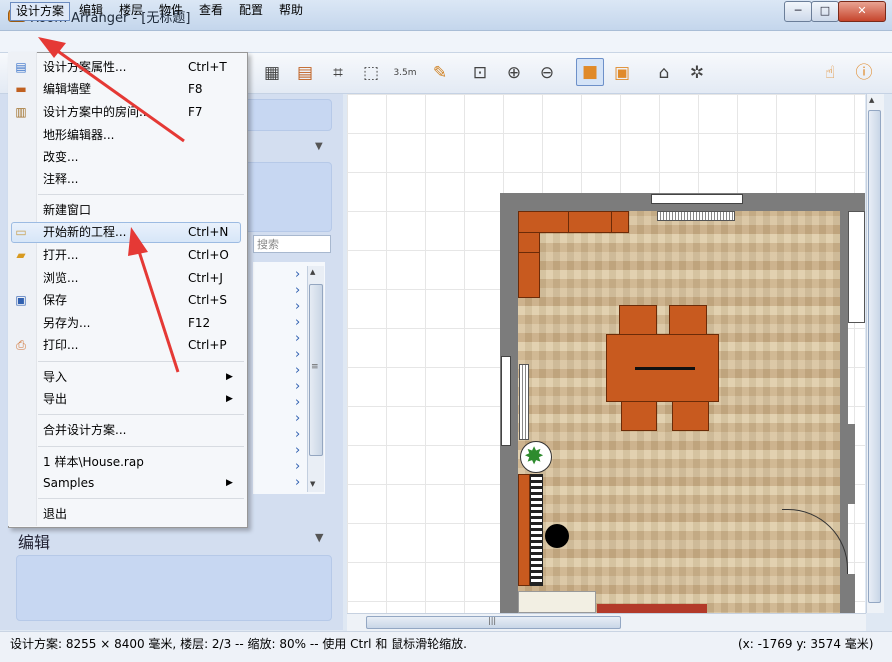 This screenshot has width=892, height=662. Describe the element at coordinates (446, 42) in the screenshot. I see `menu-bar` at that location.